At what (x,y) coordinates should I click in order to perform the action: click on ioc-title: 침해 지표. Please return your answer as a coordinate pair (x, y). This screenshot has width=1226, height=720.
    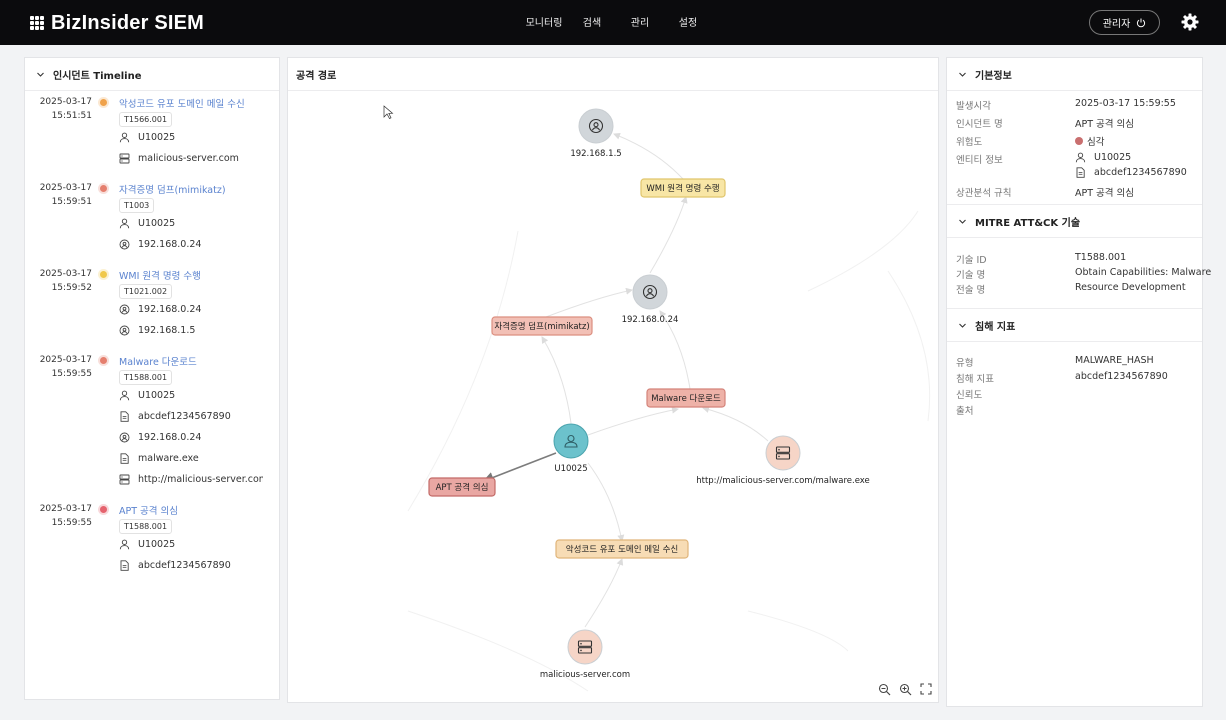
    Looking at the image, I should click on (995, 327).